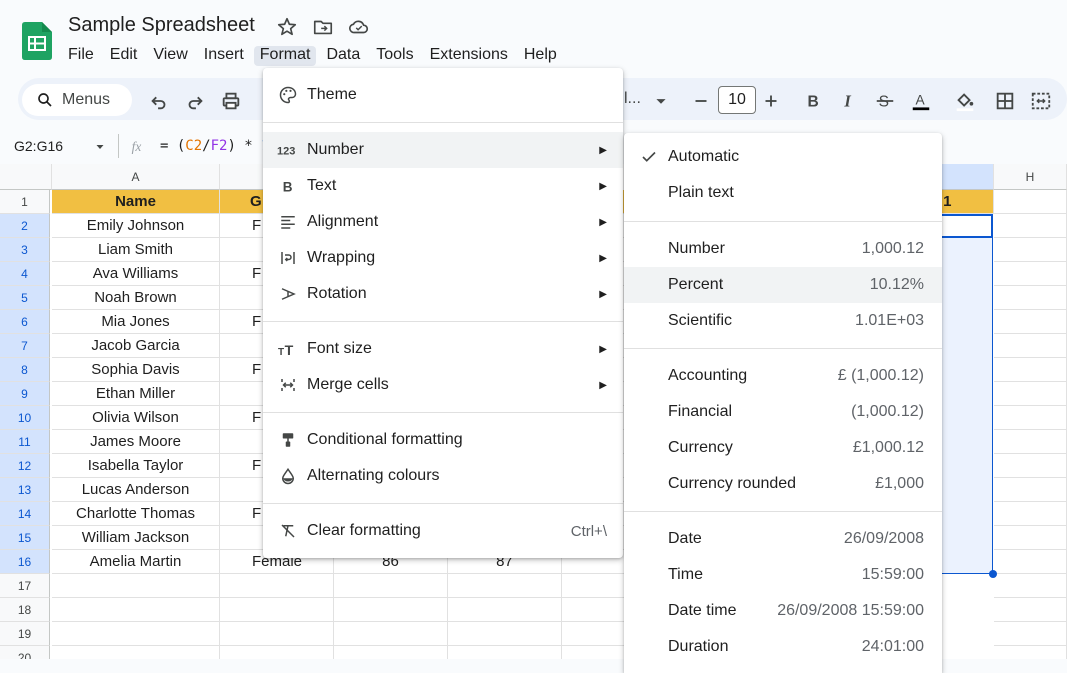  Describe the element at coordinates (540, 56) in the screenshot. I see `menu-help: Help` at that location.